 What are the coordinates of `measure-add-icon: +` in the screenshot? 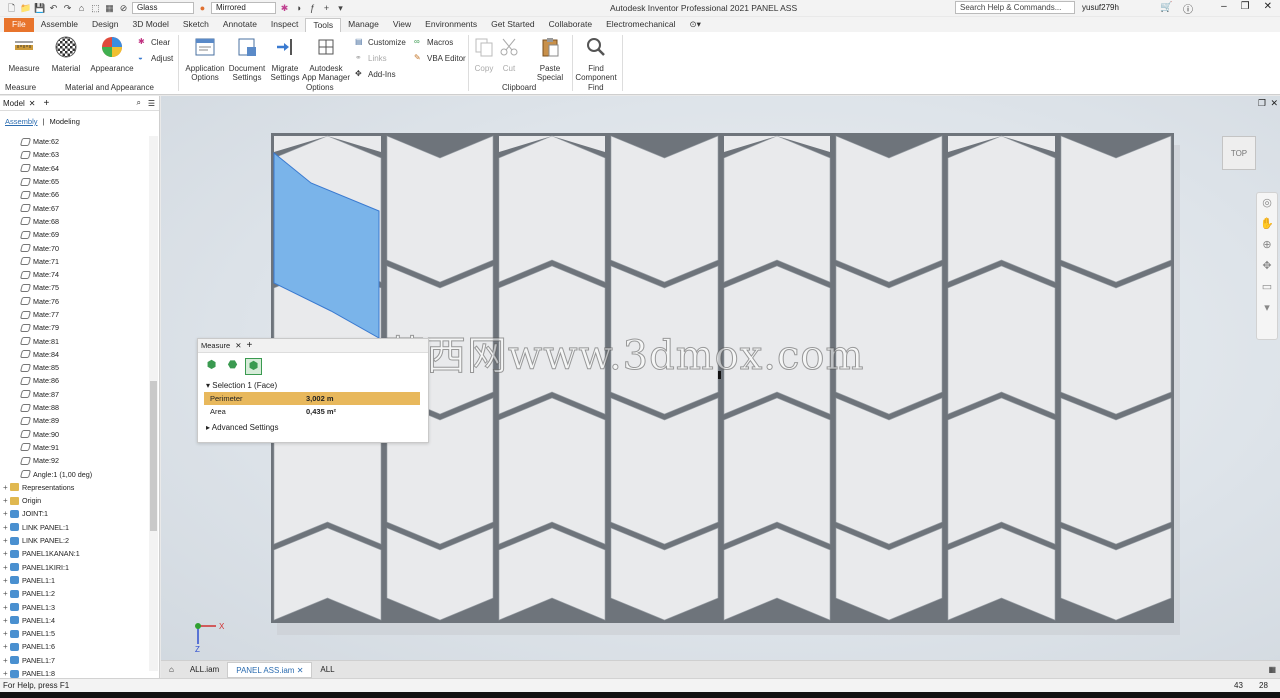 It's located at (249, 345).